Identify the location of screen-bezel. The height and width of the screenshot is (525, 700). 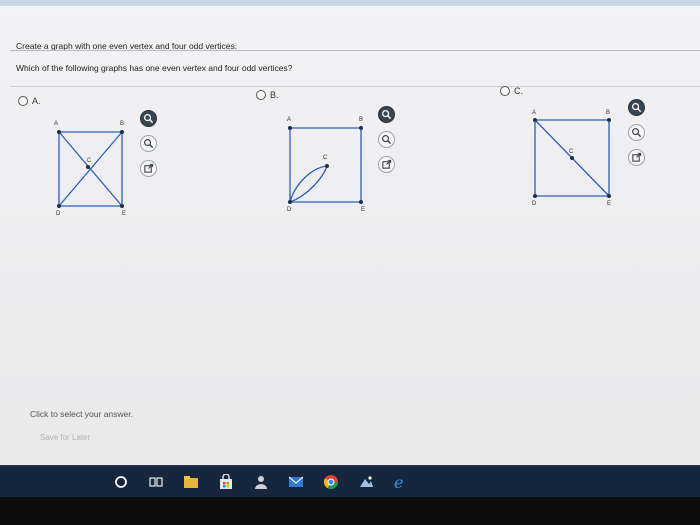
(350, 511).